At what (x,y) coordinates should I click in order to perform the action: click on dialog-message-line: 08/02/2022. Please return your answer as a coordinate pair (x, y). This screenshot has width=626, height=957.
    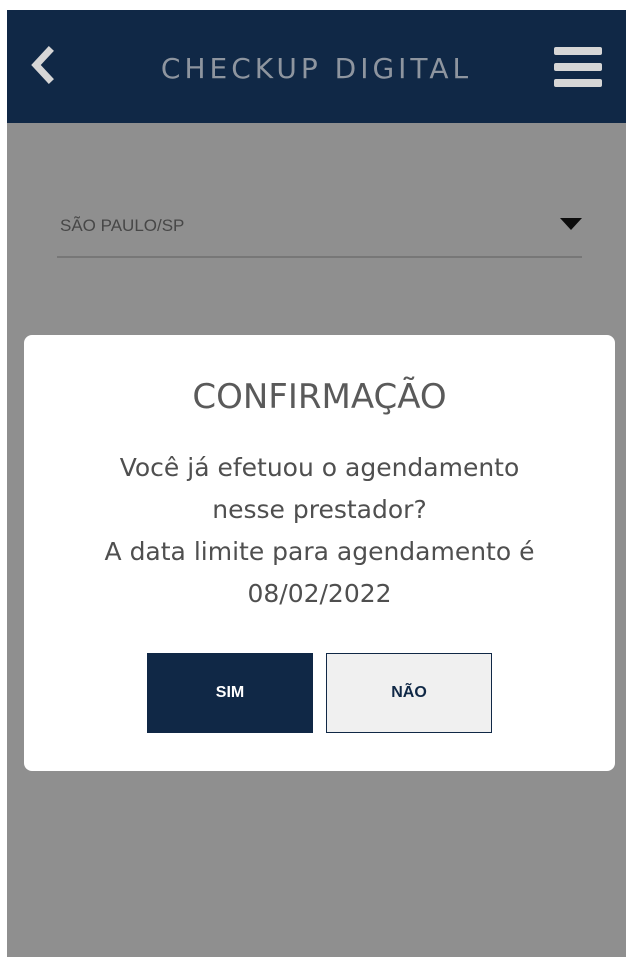
    Looking at the image, I should click on (319, 593).